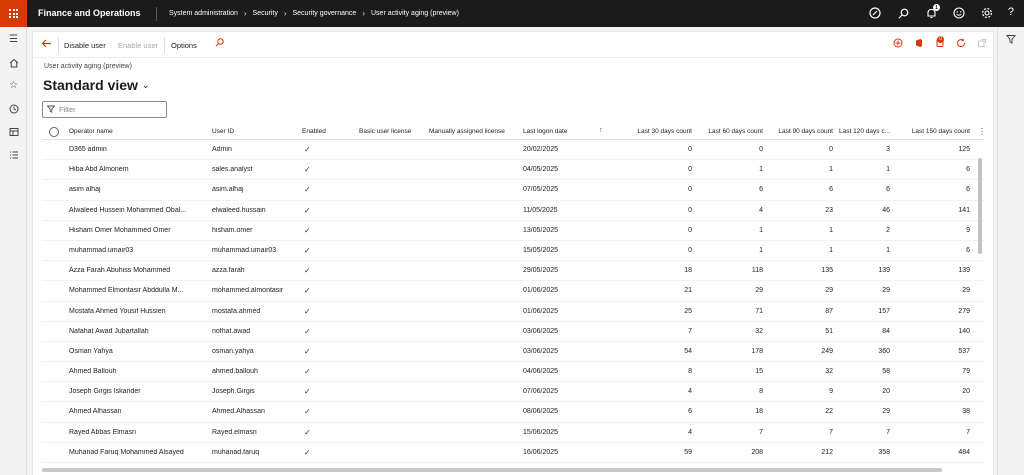 The image size is (1024, 475). I want to click on cell-user-id: sales.analyst, so click(232, 170).